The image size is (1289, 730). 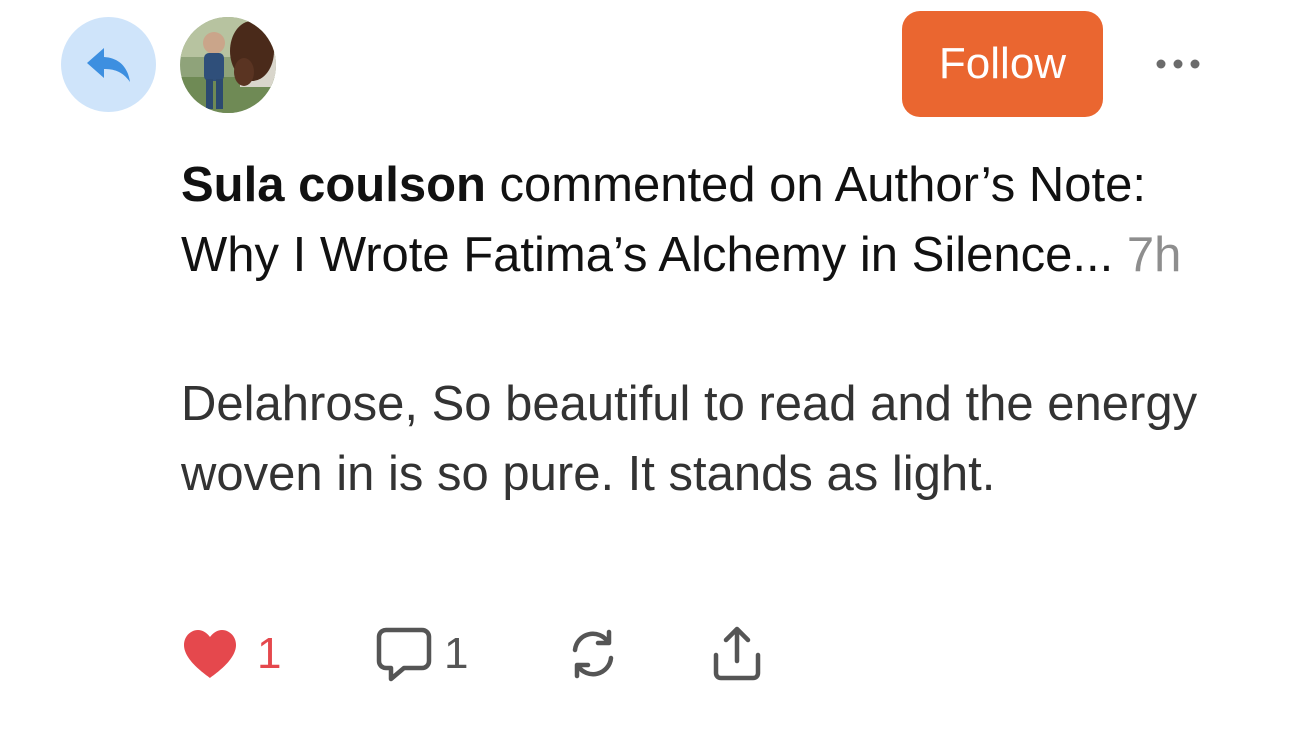 I want to click on comment-button: 1, so click(x=421, y=654).